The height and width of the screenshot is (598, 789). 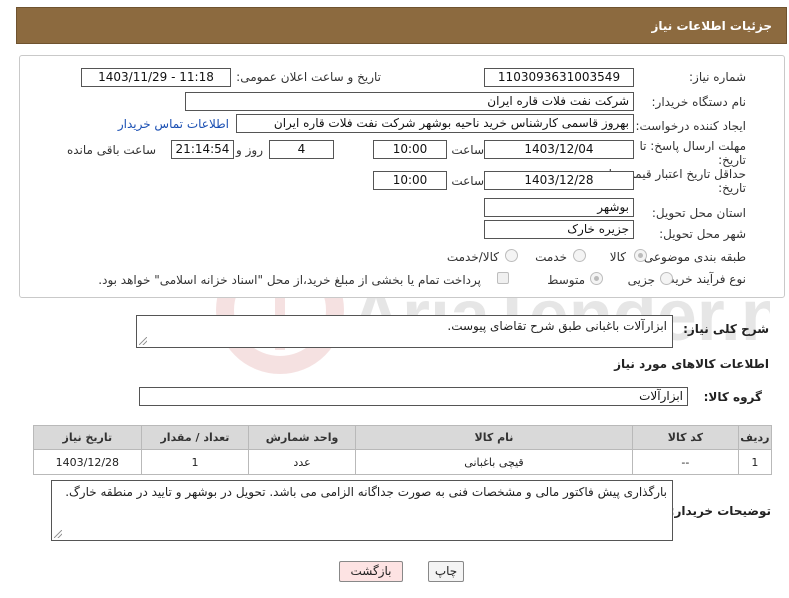 I want to click on validity-time-label: ساعت, so click(x=467, y=181).